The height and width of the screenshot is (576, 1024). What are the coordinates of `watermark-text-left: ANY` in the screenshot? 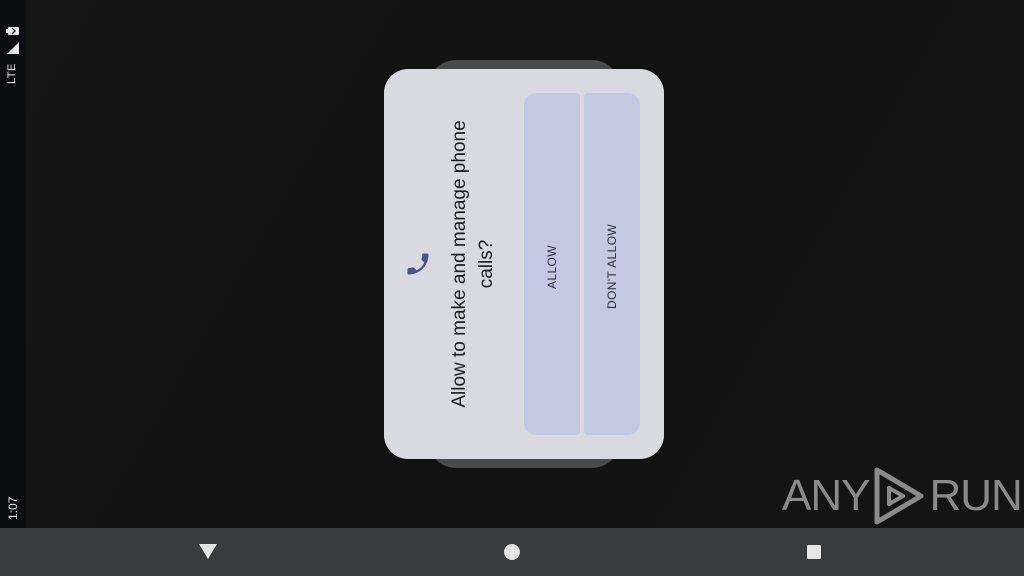 It's located at (826, 495).